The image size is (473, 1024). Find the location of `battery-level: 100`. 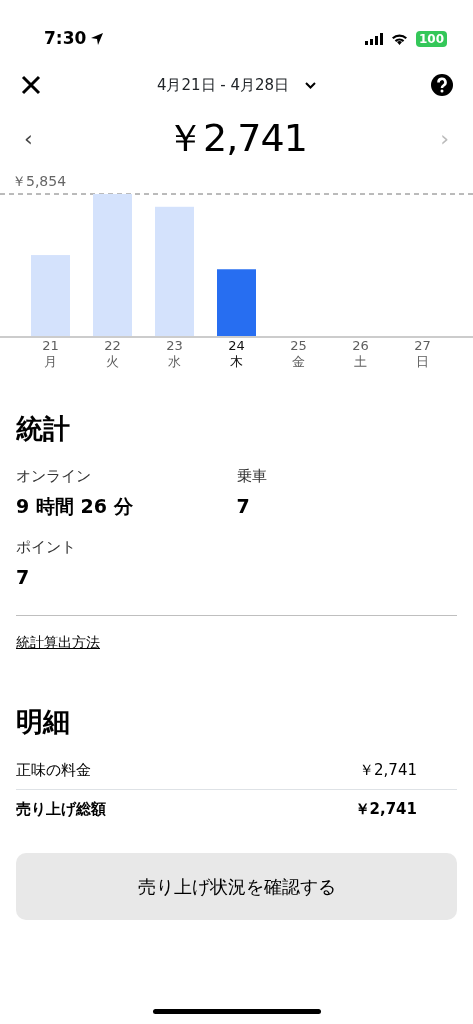

battery-level: 100 is located at coordinates (431, 39).